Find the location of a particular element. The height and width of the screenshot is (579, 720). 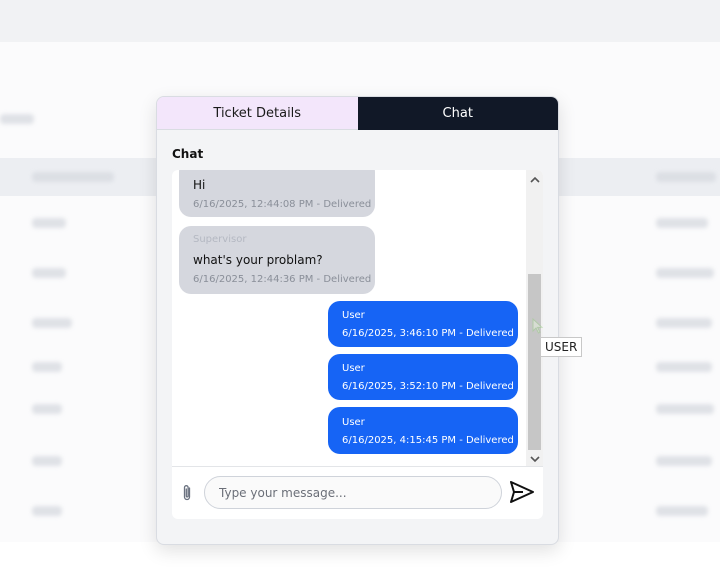

modal-tabs: Ticket Details Chat is located at coordinates (357, 113).